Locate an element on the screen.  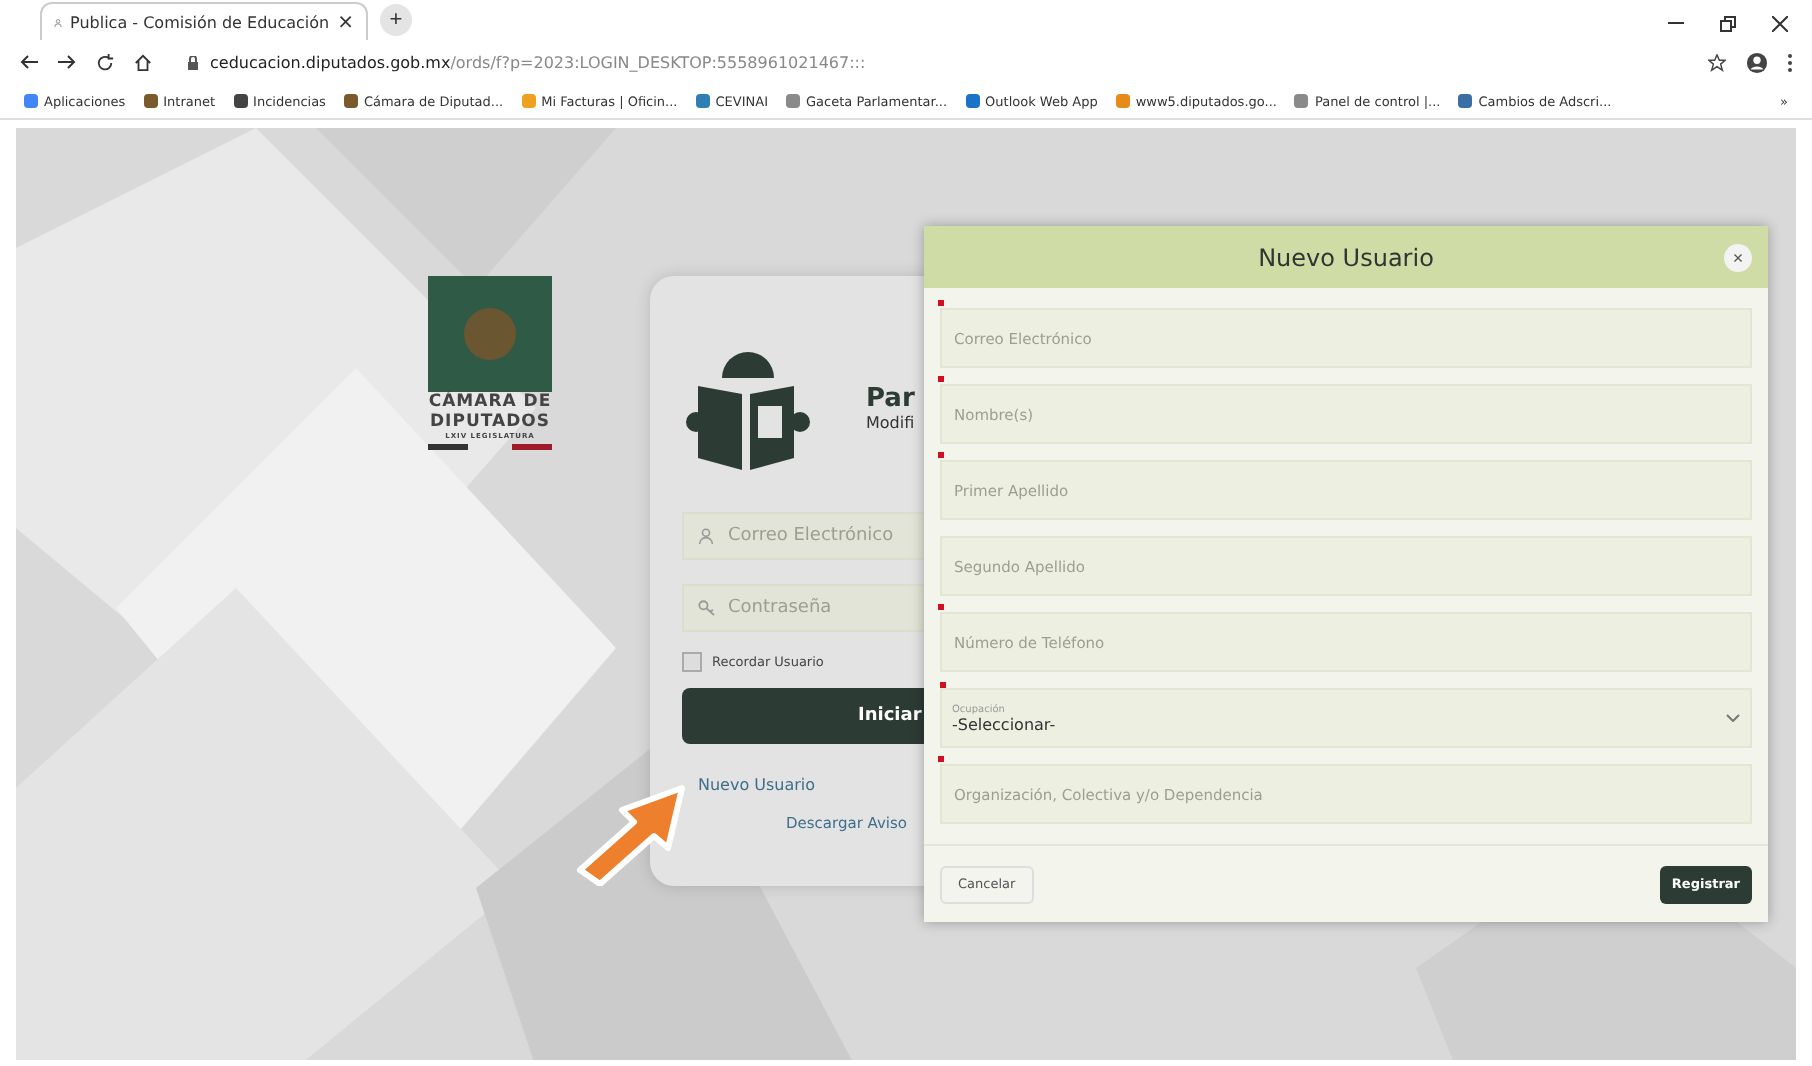
browser-tab: Publica - Comisión de Educación × is located at coordinates (204, 21).